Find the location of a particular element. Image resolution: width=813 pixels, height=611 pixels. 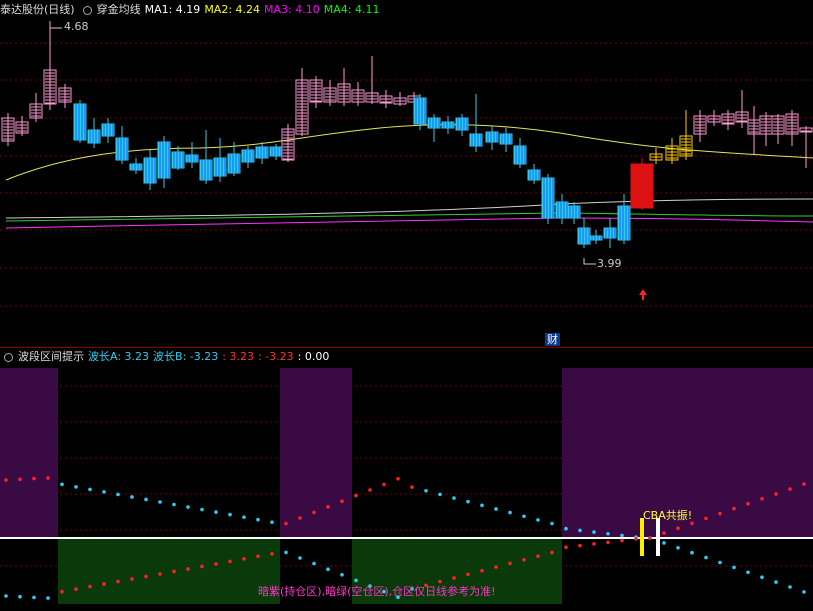

wave-b-value: 波长B: -3.23 is located at coordinates (186, 356).